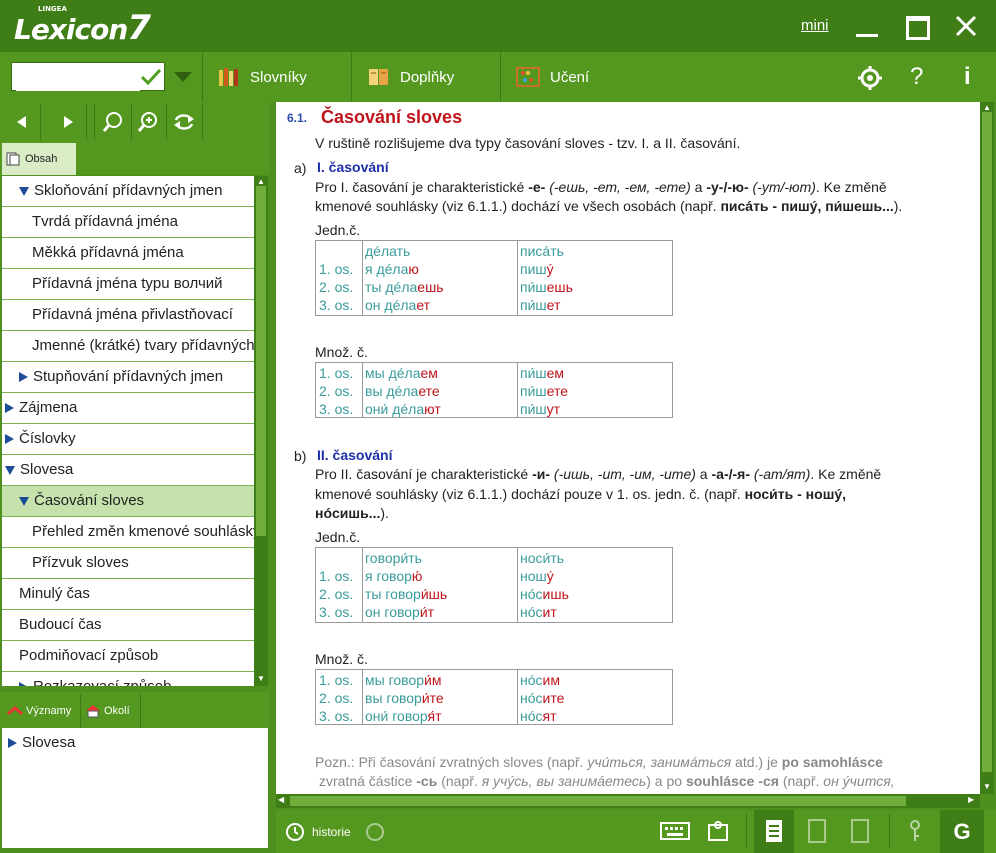 This screenshot has width=996, height=853. Describe the element at coordinates (987, 442) in the screenshot. I see `article-scroll-thumb` at that location.